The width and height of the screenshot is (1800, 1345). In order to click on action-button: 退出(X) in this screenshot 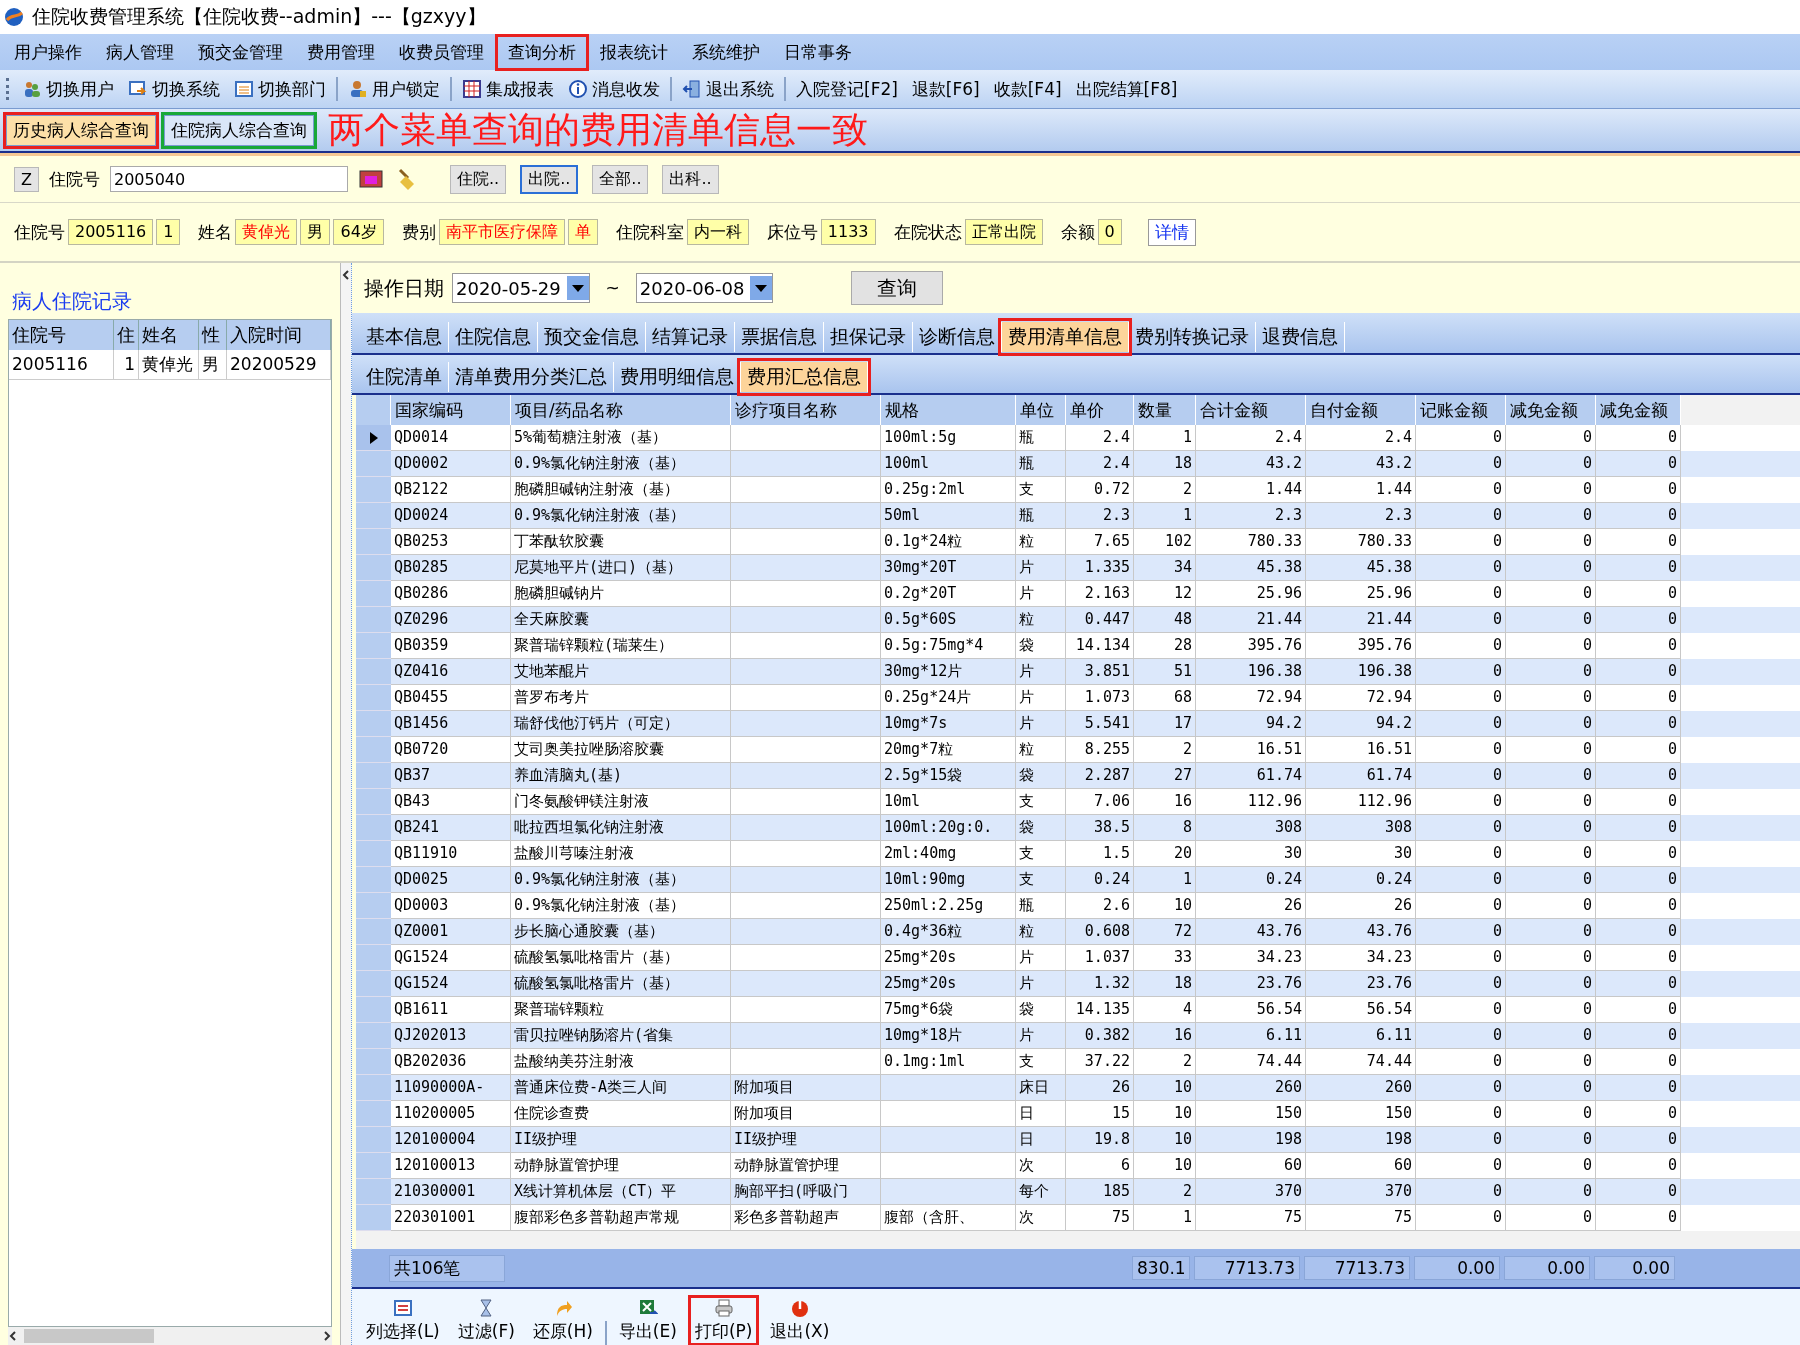, I will do `click(800, 1320)`.